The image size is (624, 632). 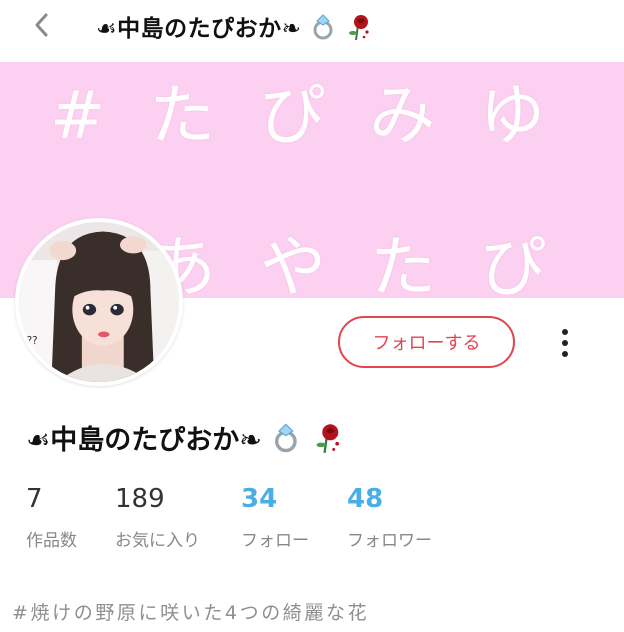 I want to click on stat-works-label: 作品数, so click(x=51, y=541).